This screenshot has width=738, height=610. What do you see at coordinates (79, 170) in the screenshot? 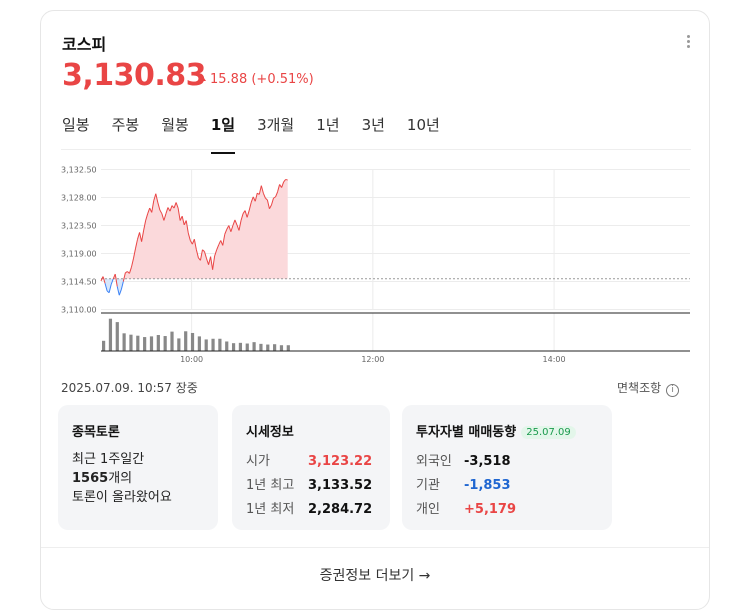
I see `y-tick-label: 3,132.50` at bounding box center [79, 170].